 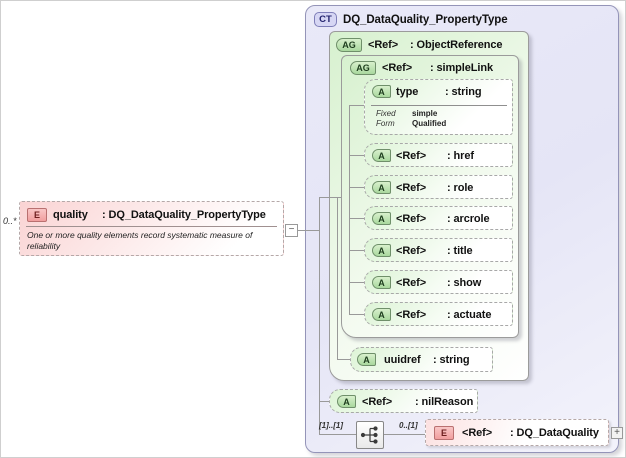 What do you see at coordinates (403, 401) in the screenshot?
I see `attribute-nilreason: A <Ref> : nilReason` at bounding box center [403, 401].